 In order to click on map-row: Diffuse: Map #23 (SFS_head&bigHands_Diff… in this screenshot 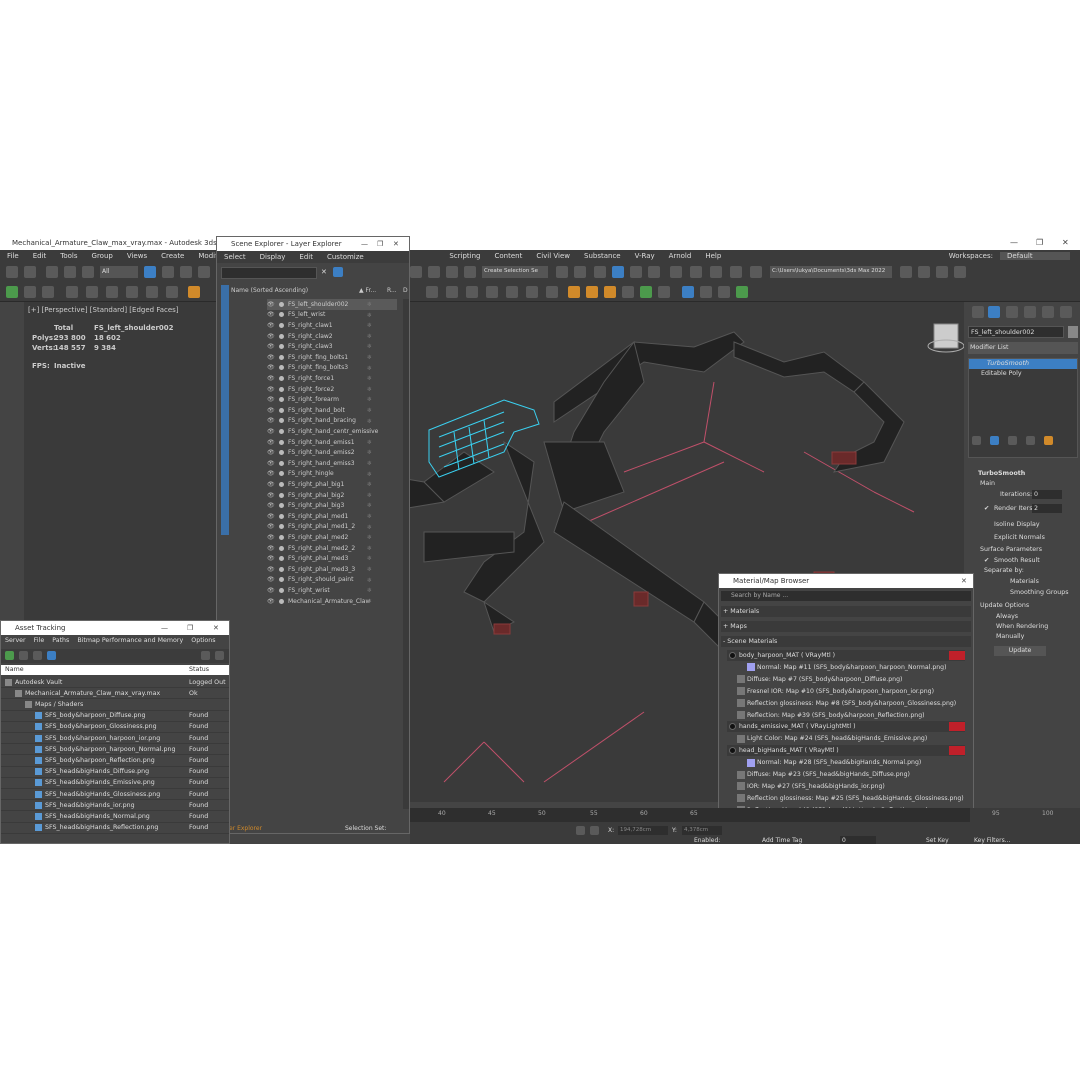, I will do `click(846, 774)`.